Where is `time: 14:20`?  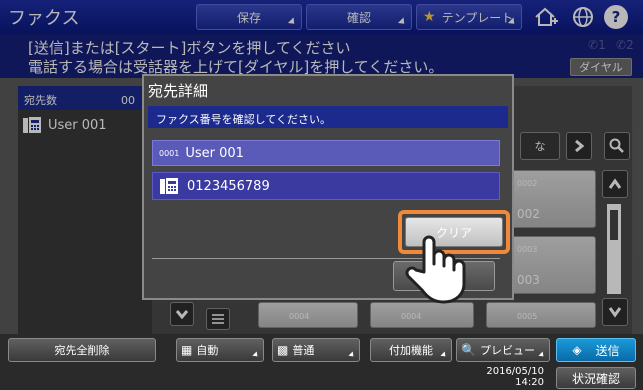 time: 14:20 is located at coordinates (529, 382).